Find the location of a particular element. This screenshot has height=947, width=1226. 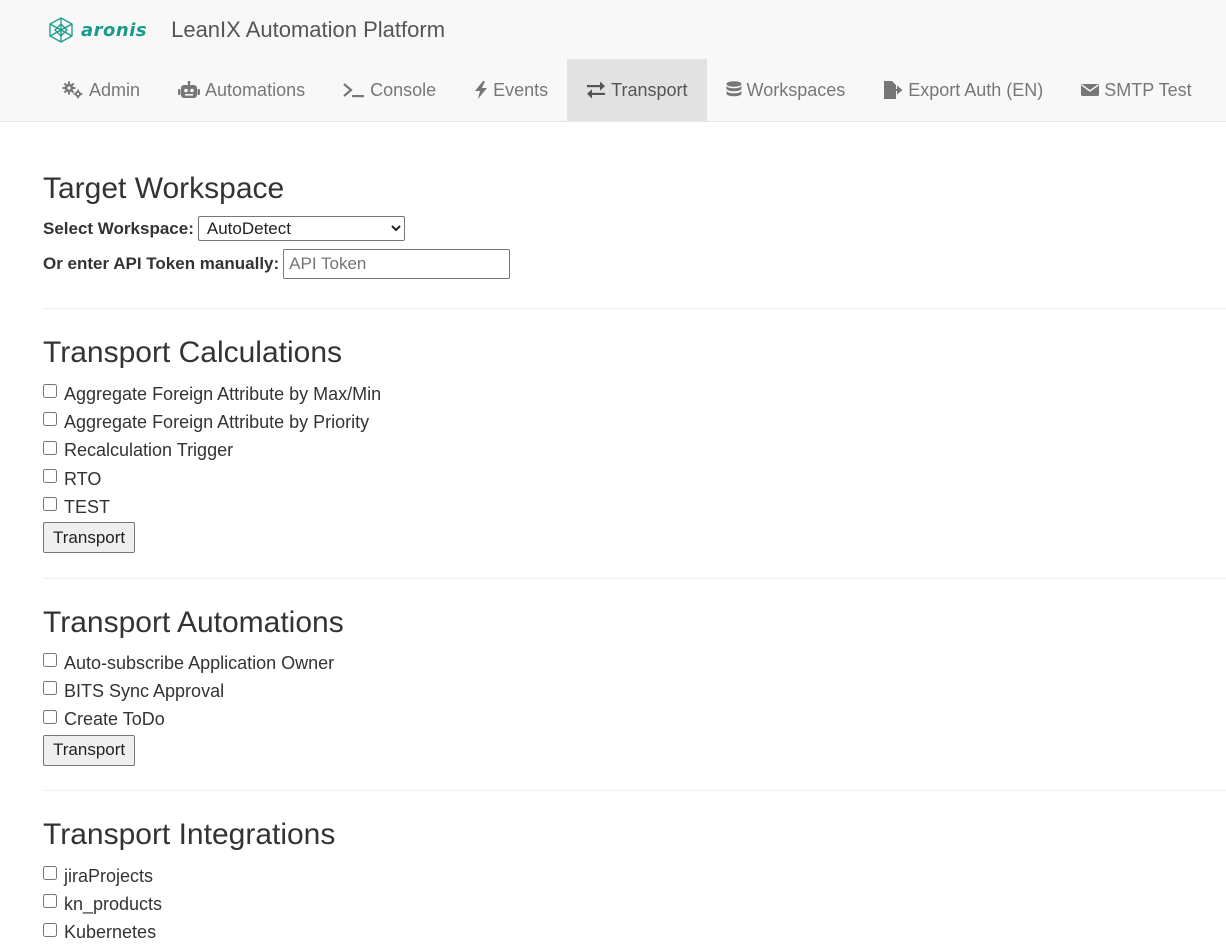

integration-item: Kubernetes is located at coordinates (634, 933).